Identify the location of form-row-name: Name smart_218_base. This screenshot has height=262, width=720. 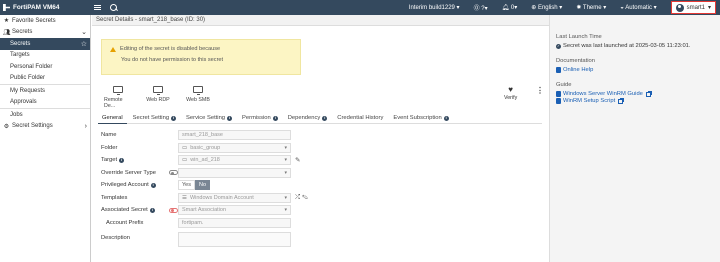
(251, 135).